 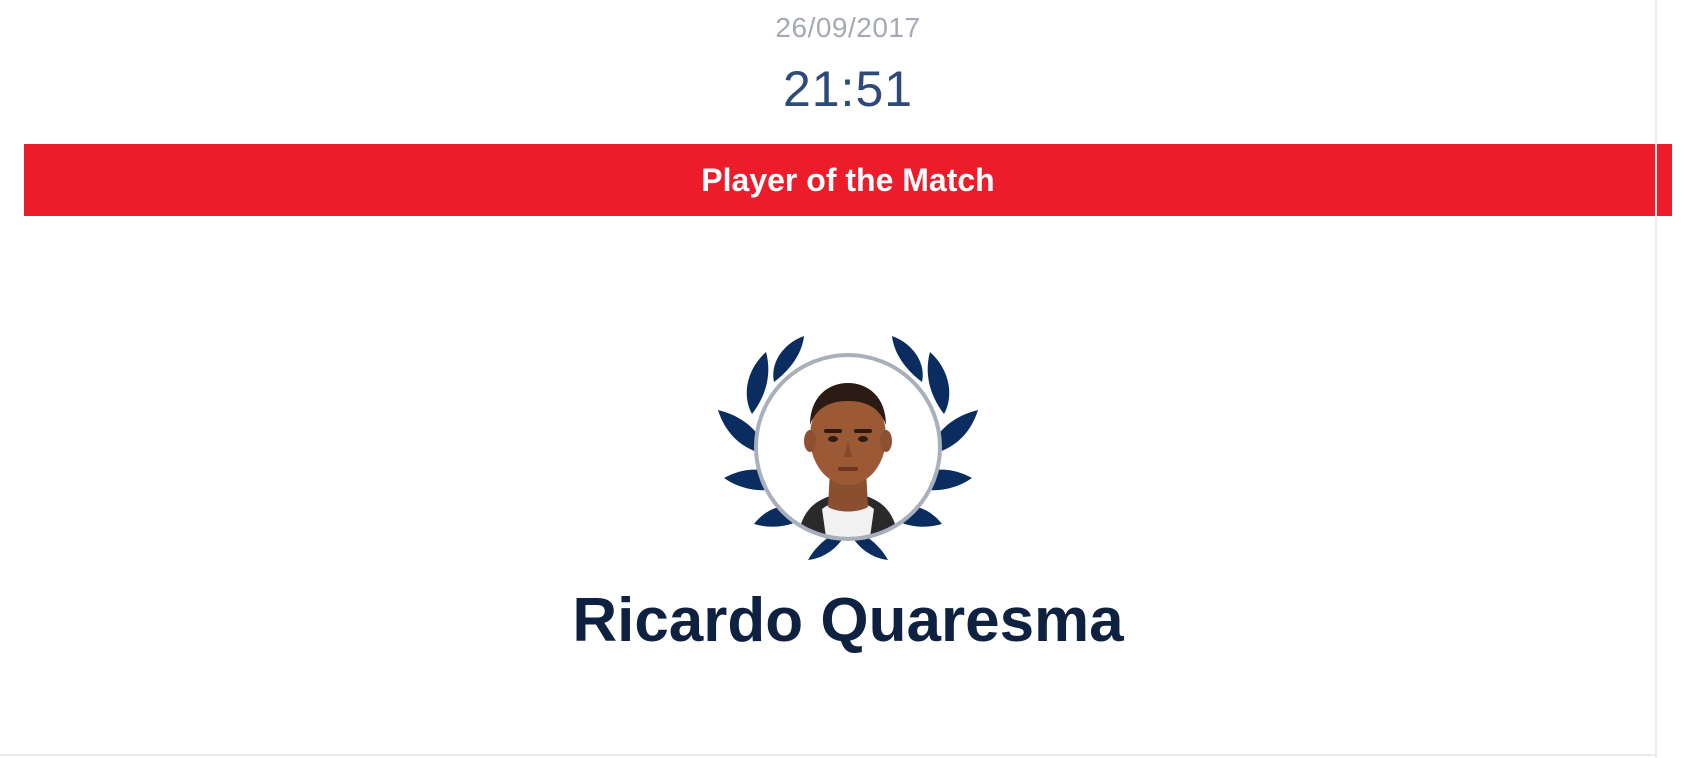 I want to click on page-bottom-divider, so click(x=828, y=755).